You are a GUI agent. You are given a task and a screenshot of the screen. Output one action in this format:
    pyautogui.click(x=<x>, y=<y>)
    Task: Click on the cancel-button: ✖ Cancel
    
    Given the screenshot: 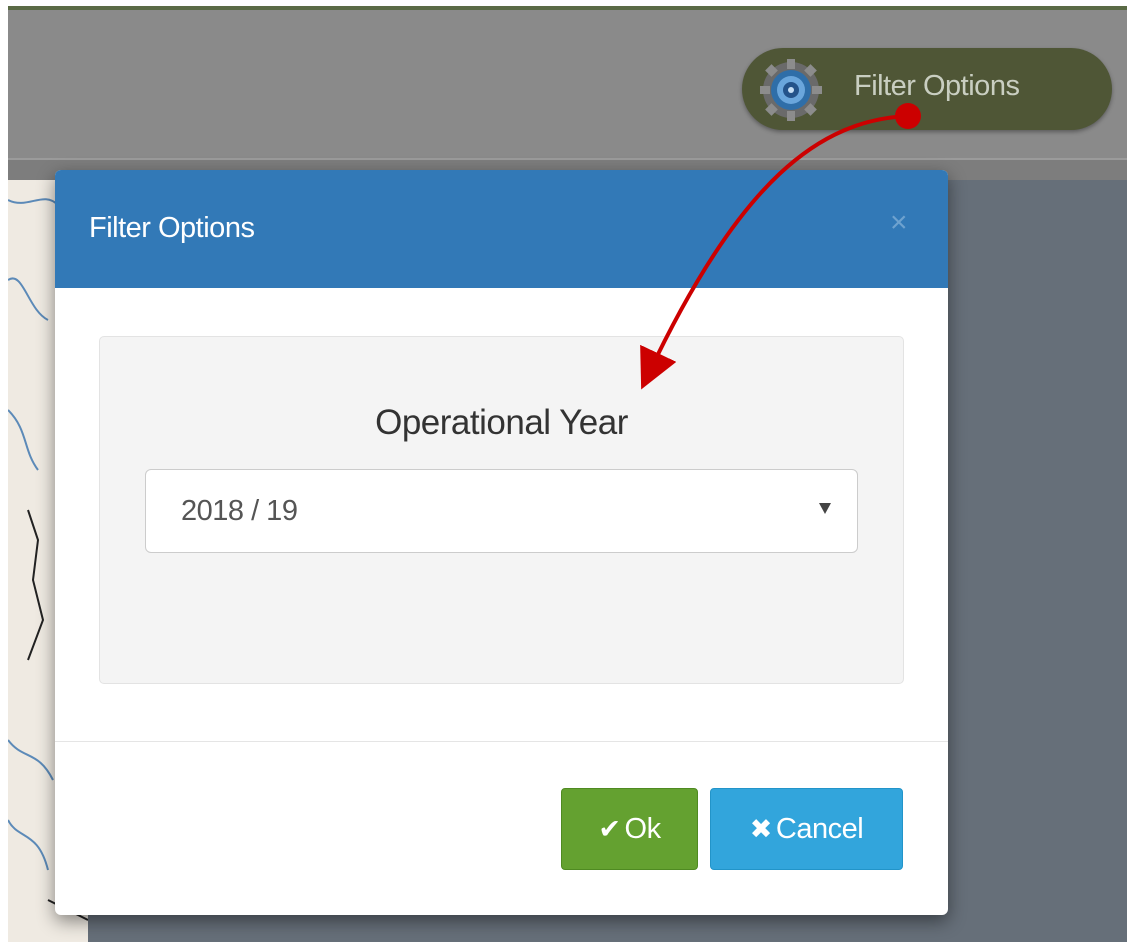 What is the action you would take?
    pyautogui.click(x=806, y=829)
    